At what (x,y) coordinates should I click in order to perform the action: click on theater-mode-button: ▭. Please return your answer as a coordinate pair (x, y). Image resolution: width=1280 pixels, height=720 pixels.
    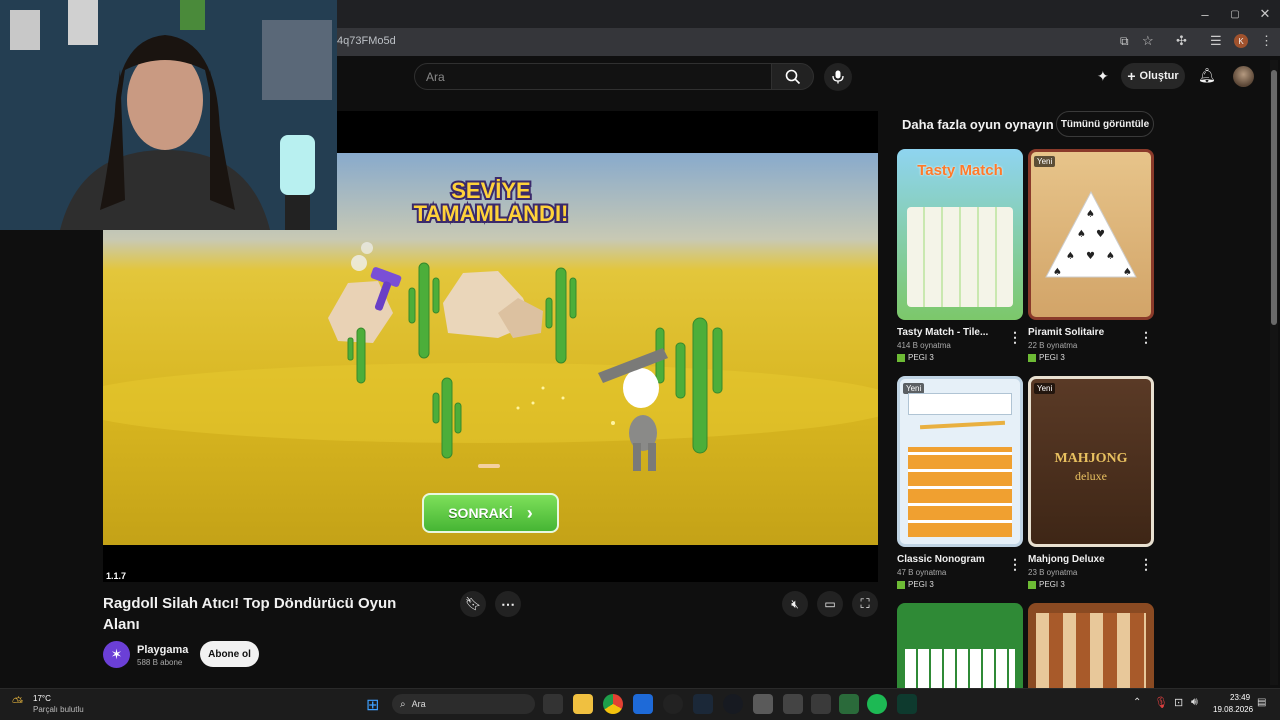
    Looking at the image, I should click on (830, 604).